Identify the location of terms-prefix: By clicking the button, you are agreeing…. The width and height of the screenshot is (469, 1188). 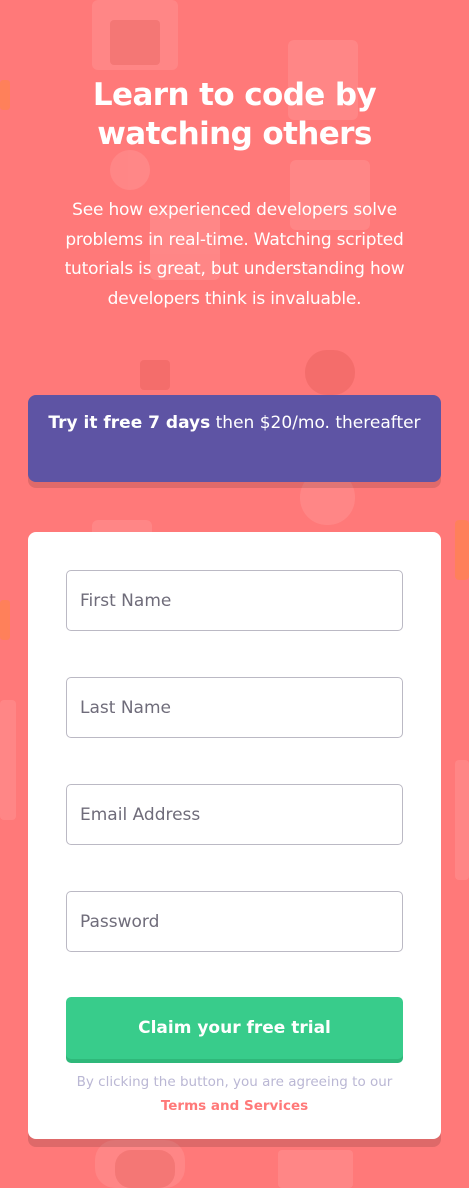
(234, 1082).